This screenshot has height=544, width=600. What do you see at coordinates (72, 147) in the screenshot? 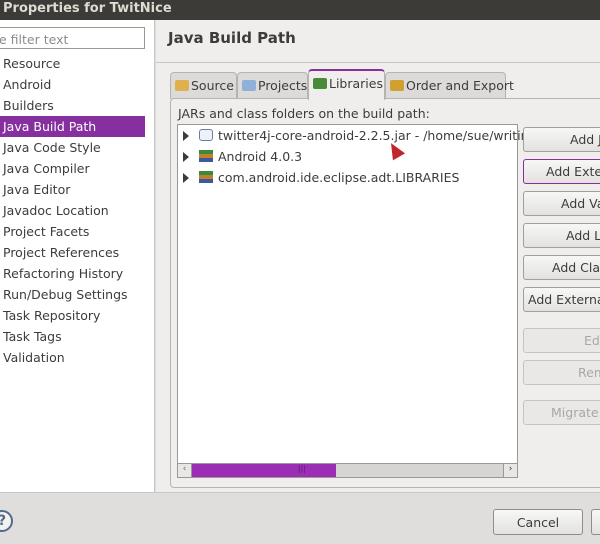
I see `sidebar-item: Java Code Style` at bounding box center [72, 147].